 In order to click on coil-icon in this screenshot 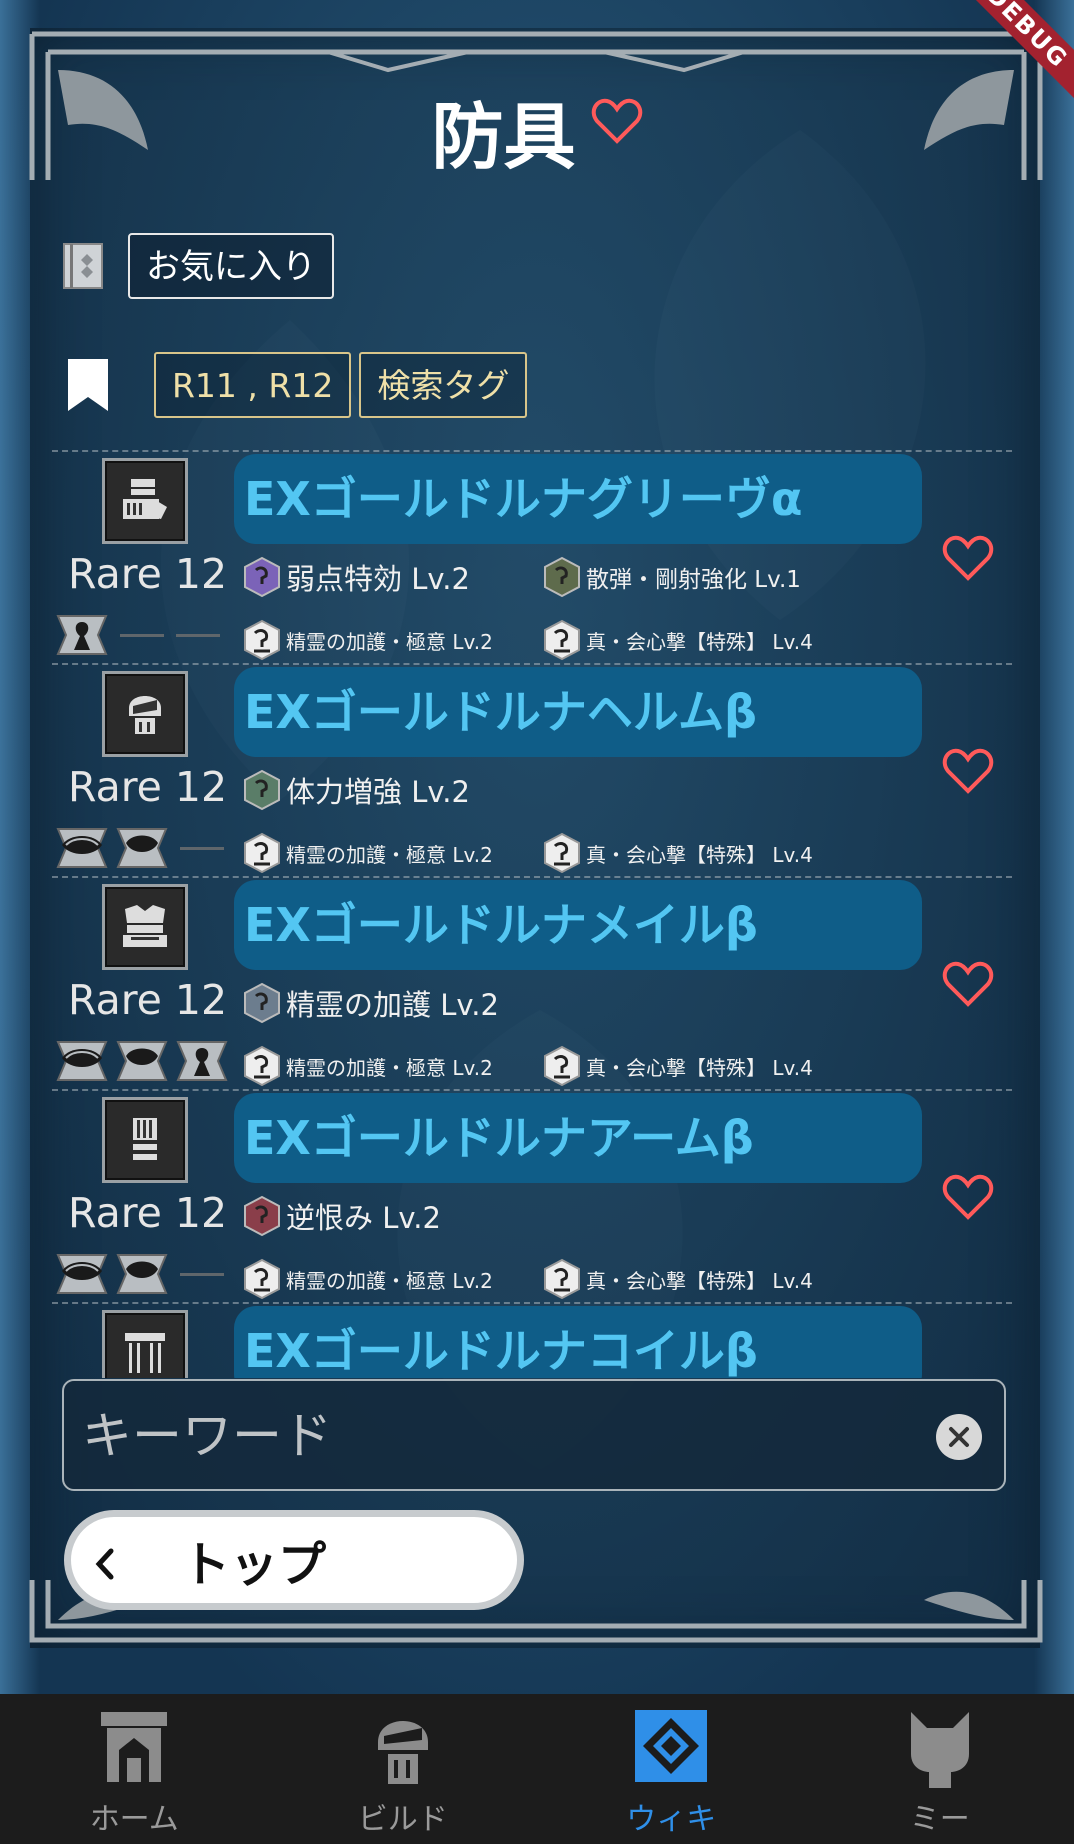, I will do `click(145, 1344)`.